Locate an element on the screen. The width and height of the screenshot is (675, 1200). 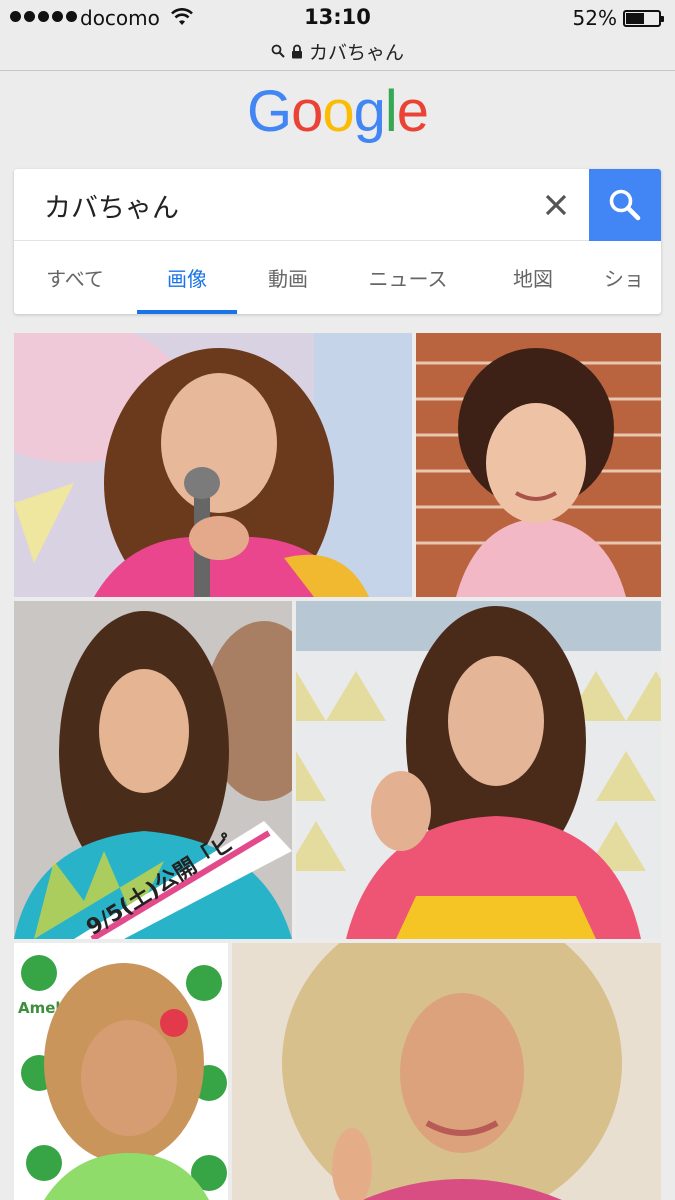
logo-letter: l is located at coordinates (391, 111).